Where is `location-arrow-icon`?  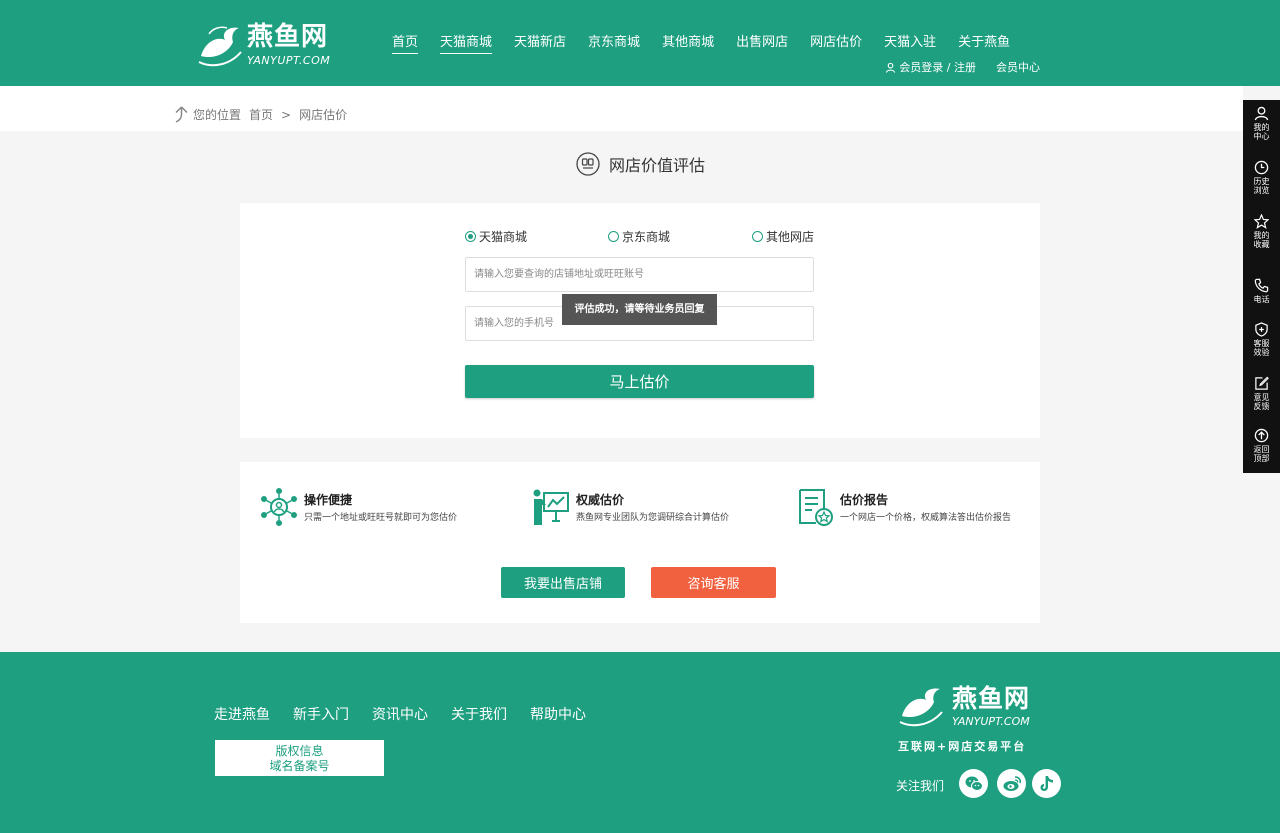 location-arrow-icon is located at coordinates (181, 114).